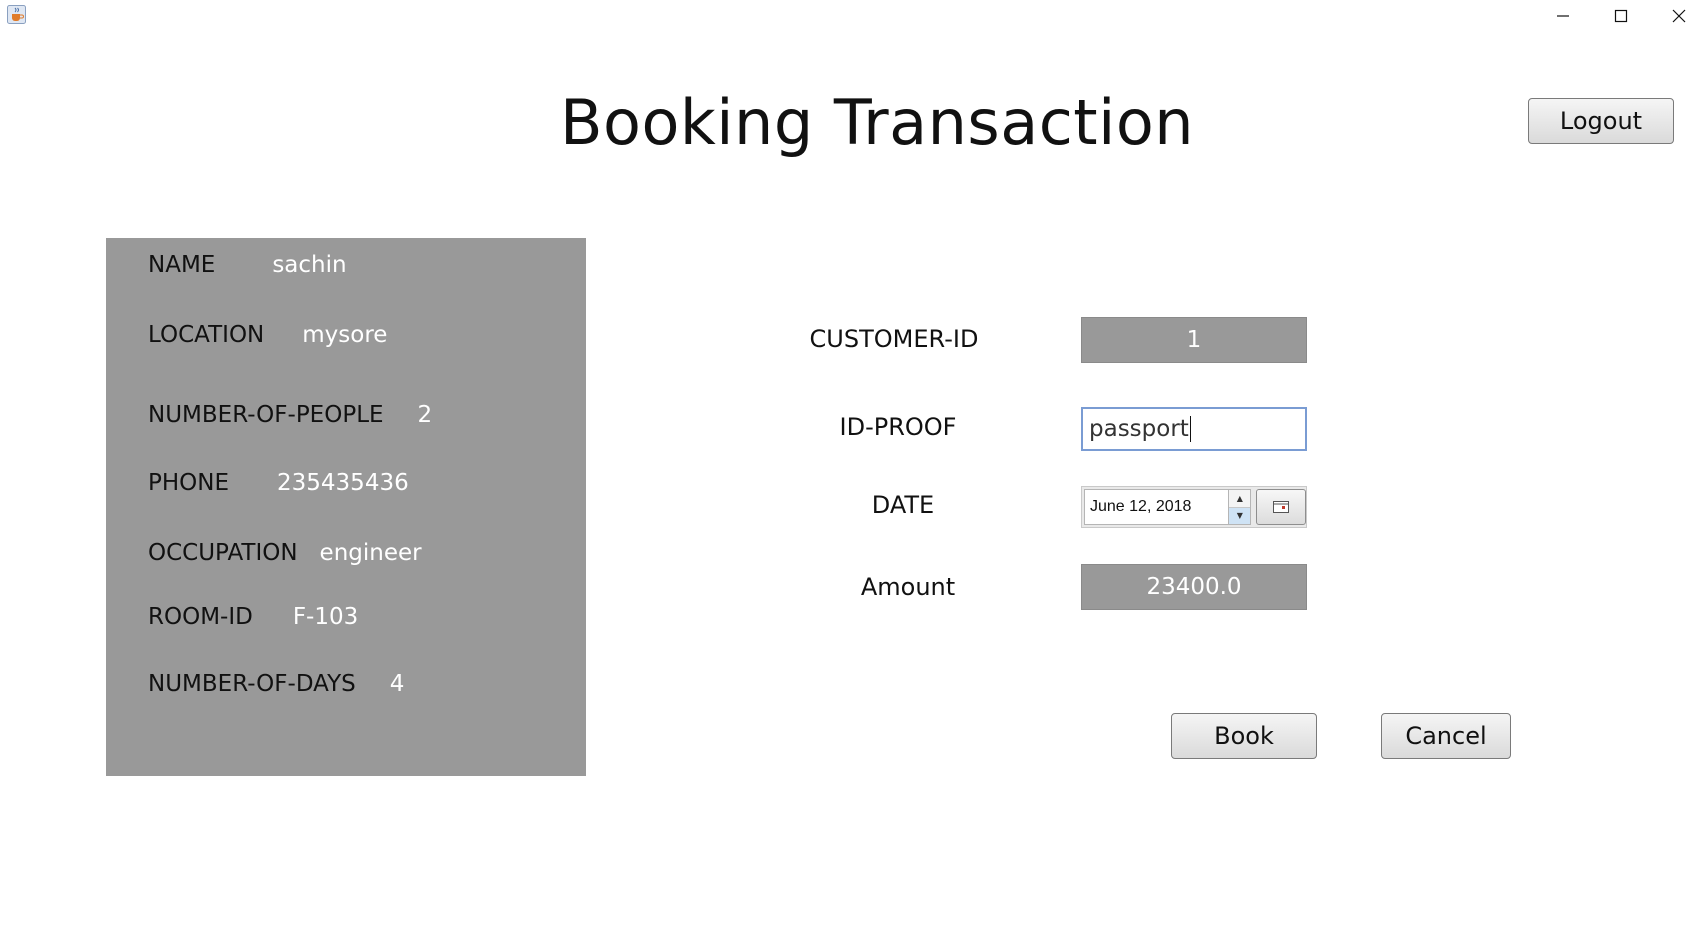  What do you see at coordinates (1240, 515) in the screenshot?
I see `spin-down-icon: ▼` at bounding box center [1240, 515].